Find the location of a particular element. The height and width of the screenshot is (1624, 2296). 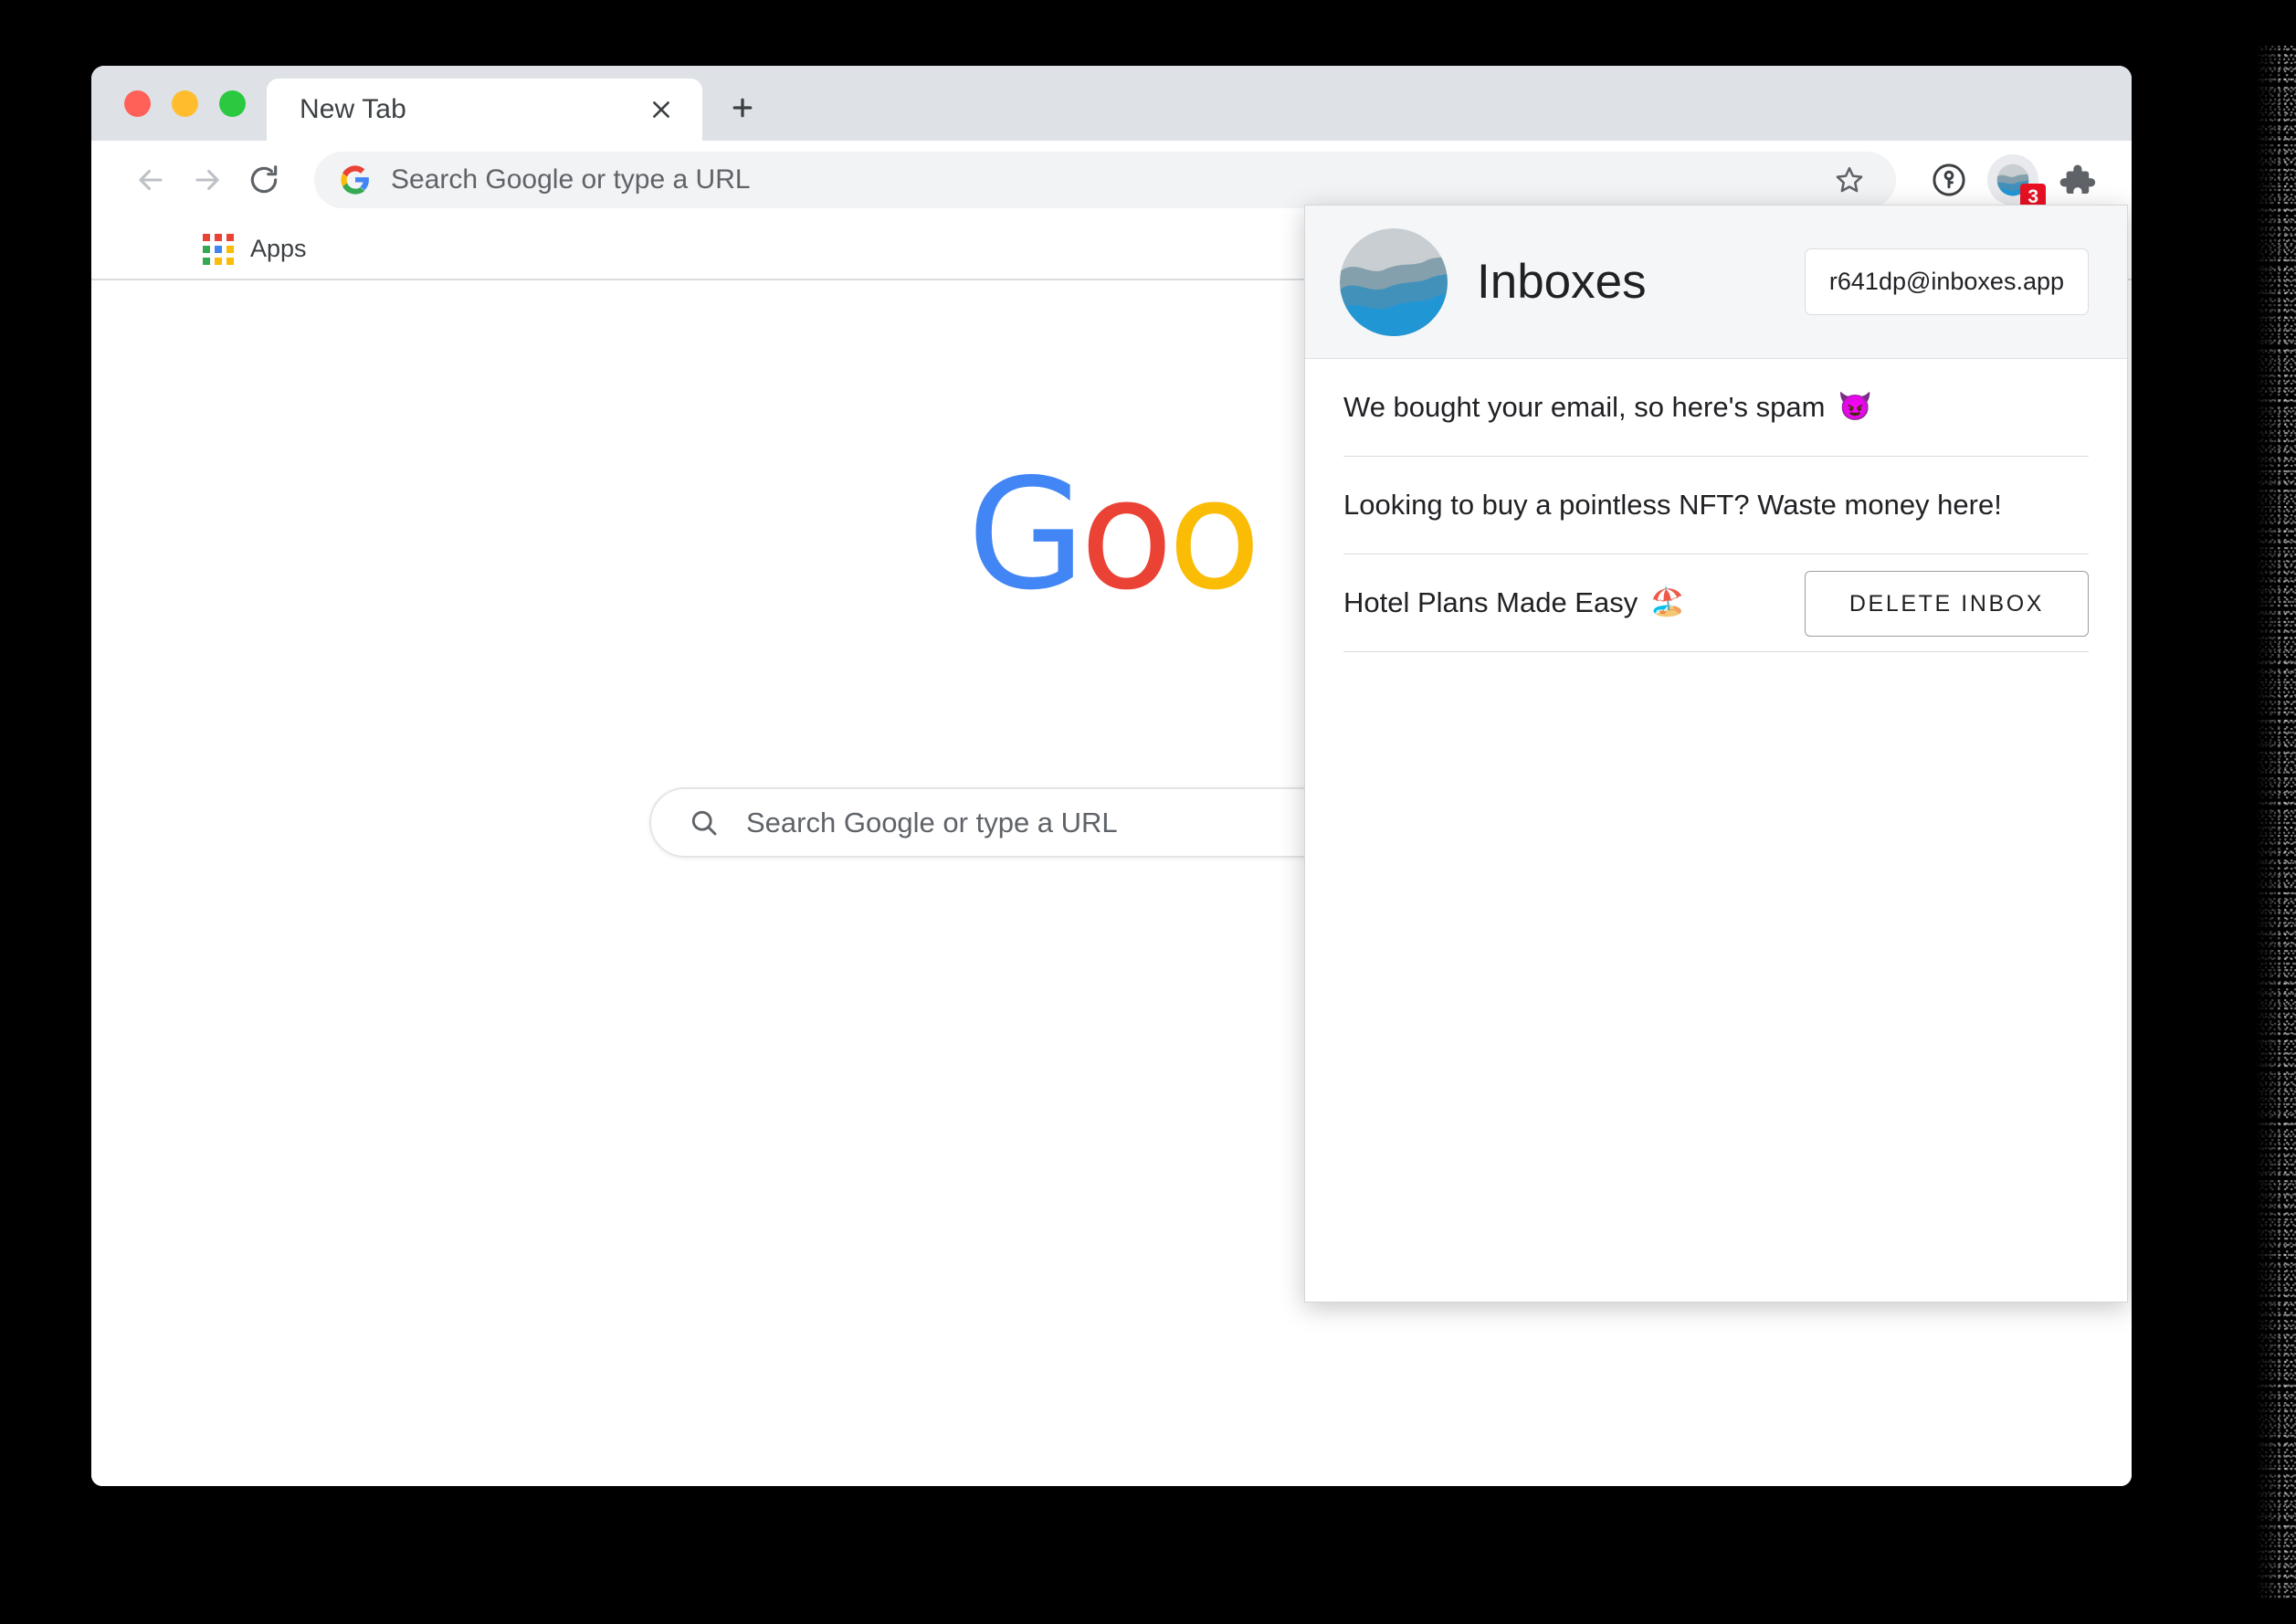

message-subject: We bought your email, so here's spam is located at coordinates (1584, 407).